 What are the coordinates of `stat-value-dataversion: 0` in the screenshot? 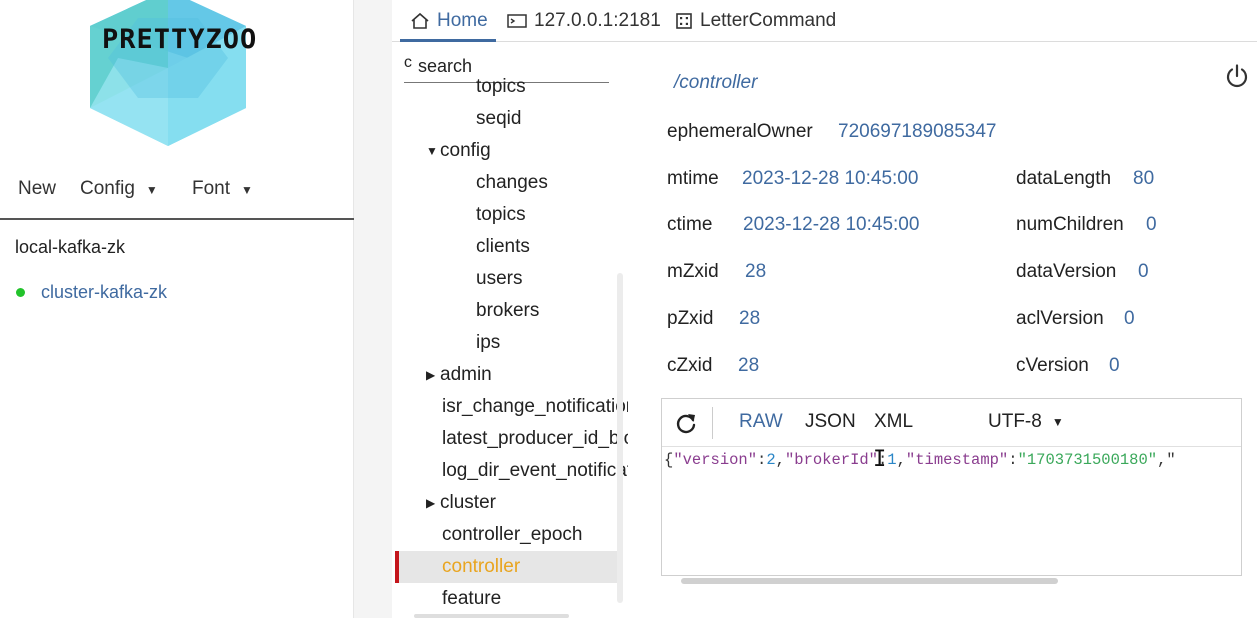 It's located at (1143, 271).